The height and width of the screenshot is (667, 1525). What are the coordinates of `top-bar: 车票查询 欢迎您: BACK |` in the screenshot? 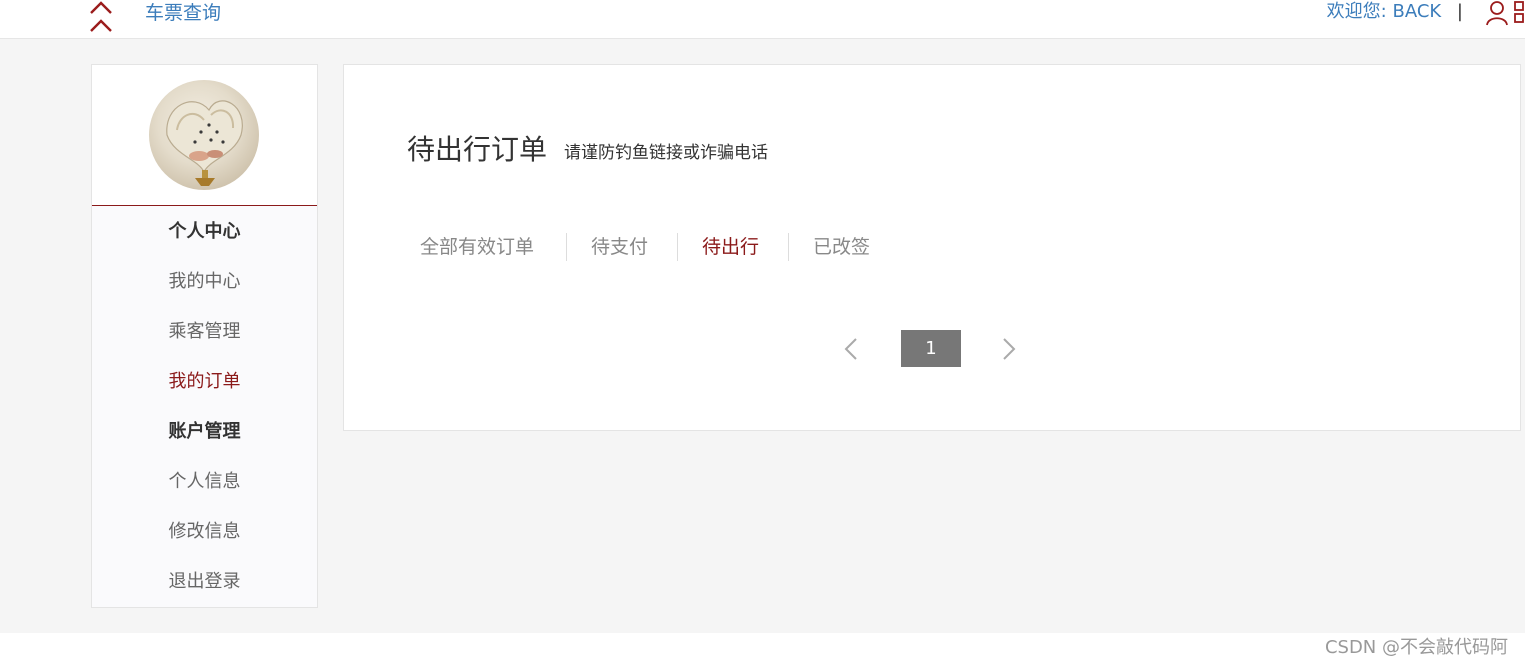 It's located at (762, 19).